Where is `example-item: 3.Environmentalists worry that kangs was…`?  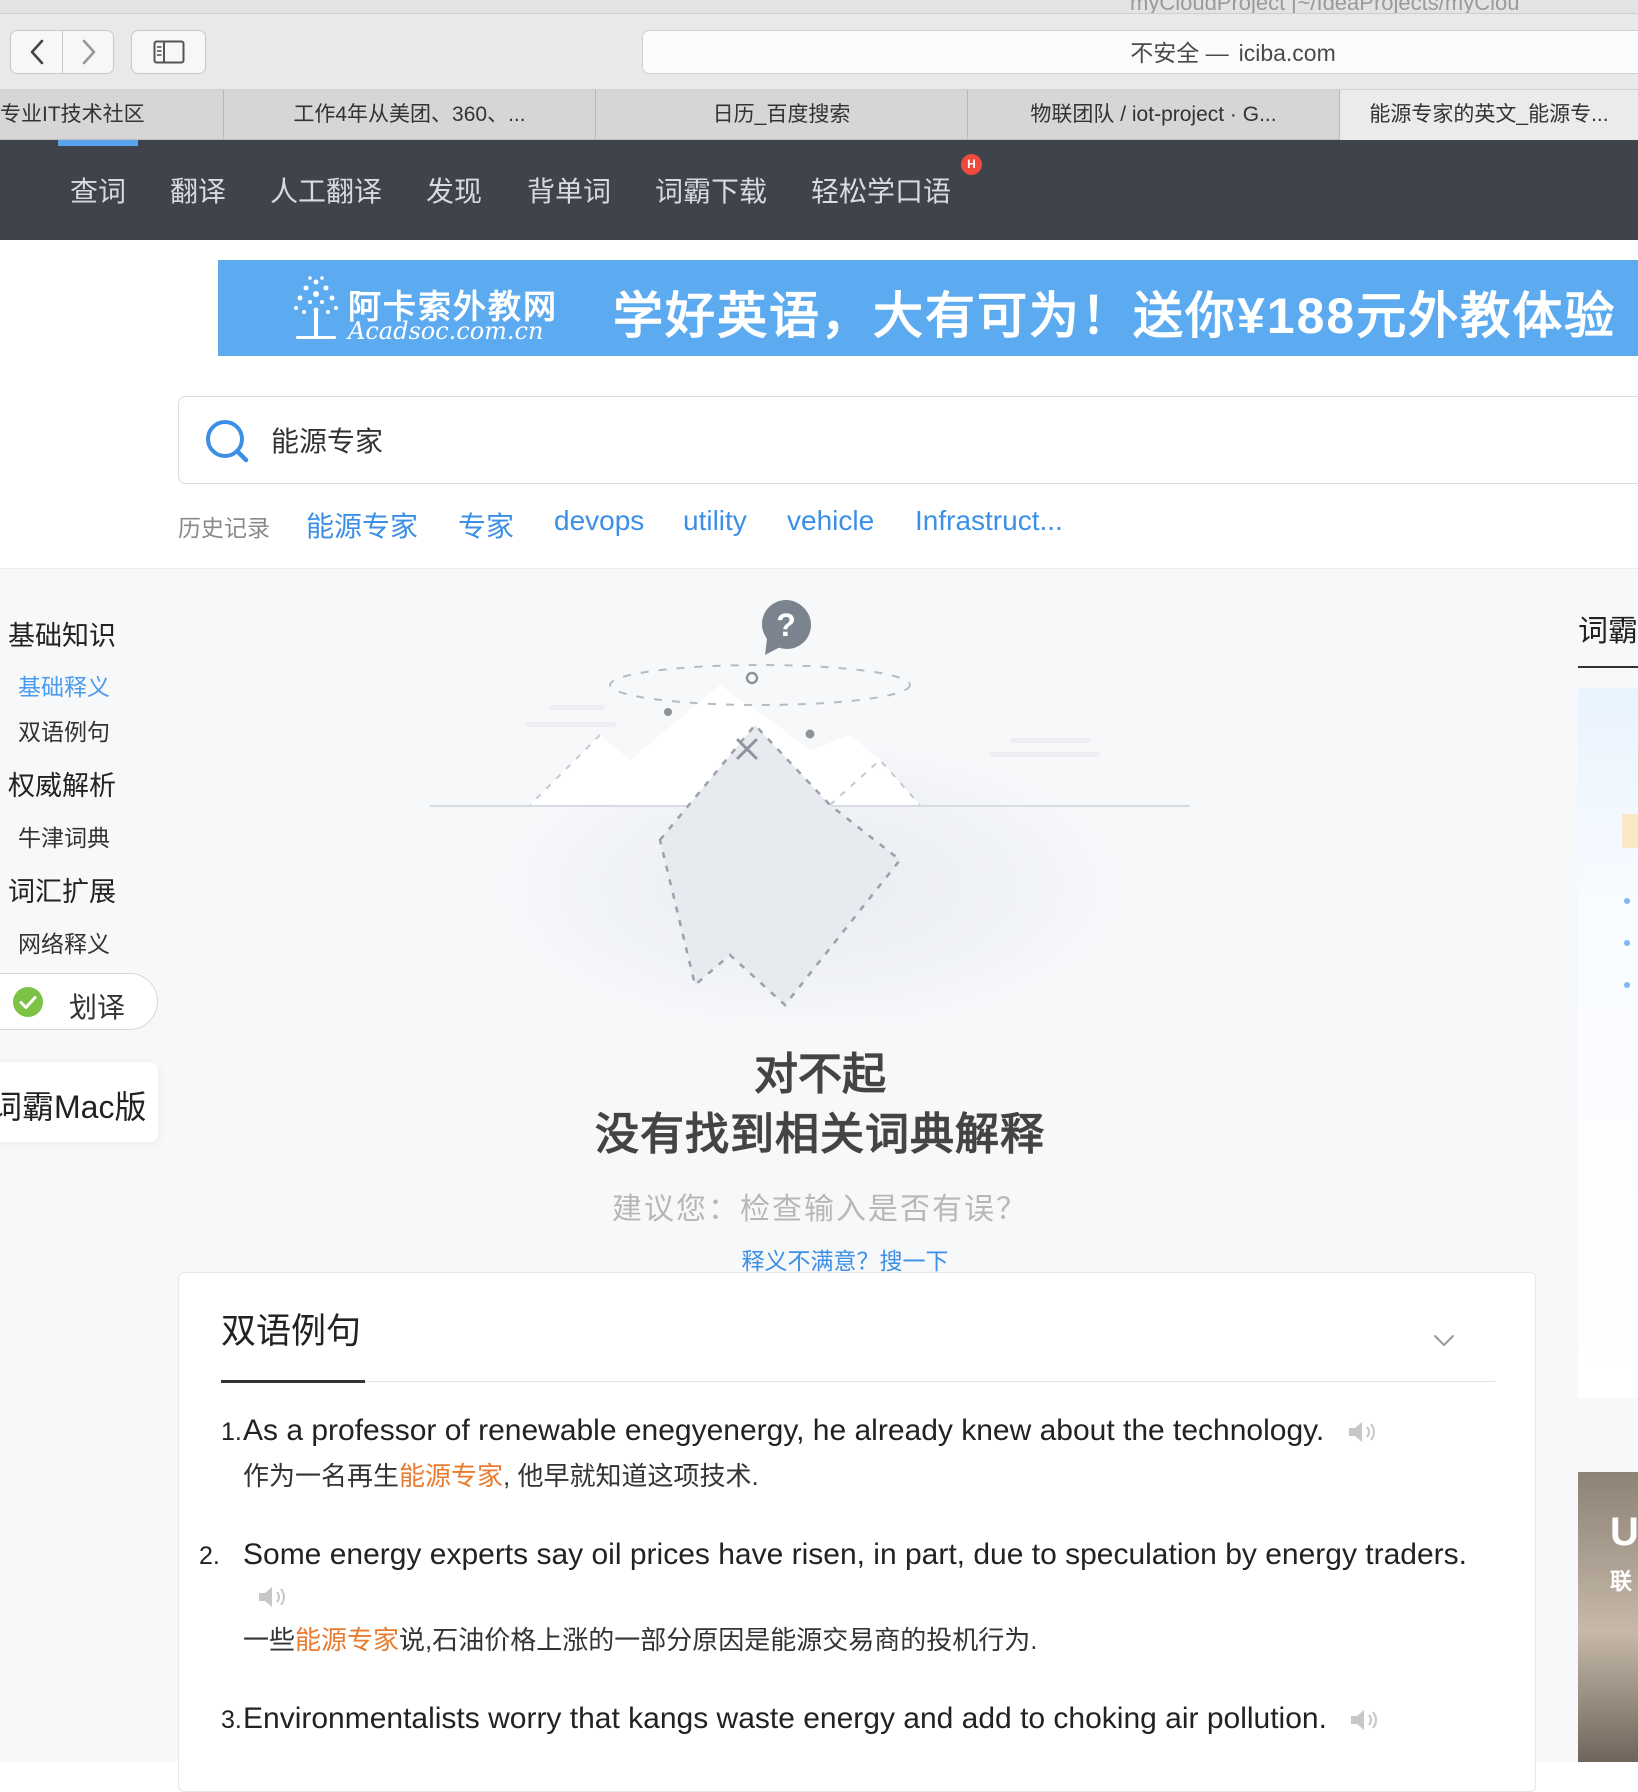 example-item: 3.Environmentalists worry that kangs was… is located at coordinates (866, 1719).